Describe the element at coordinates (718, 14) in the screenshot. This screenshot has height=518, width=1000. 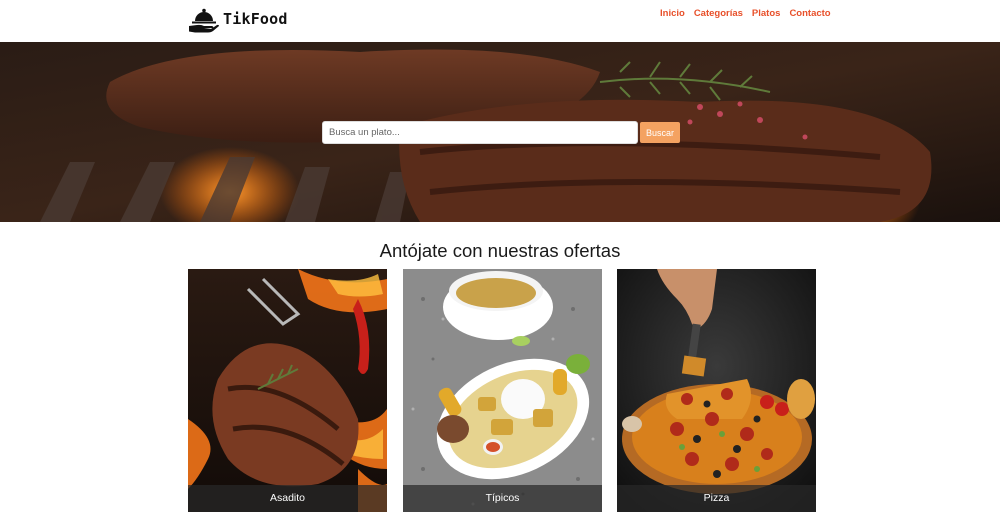
I see `nav-item-categorias: Categorías` at that location.